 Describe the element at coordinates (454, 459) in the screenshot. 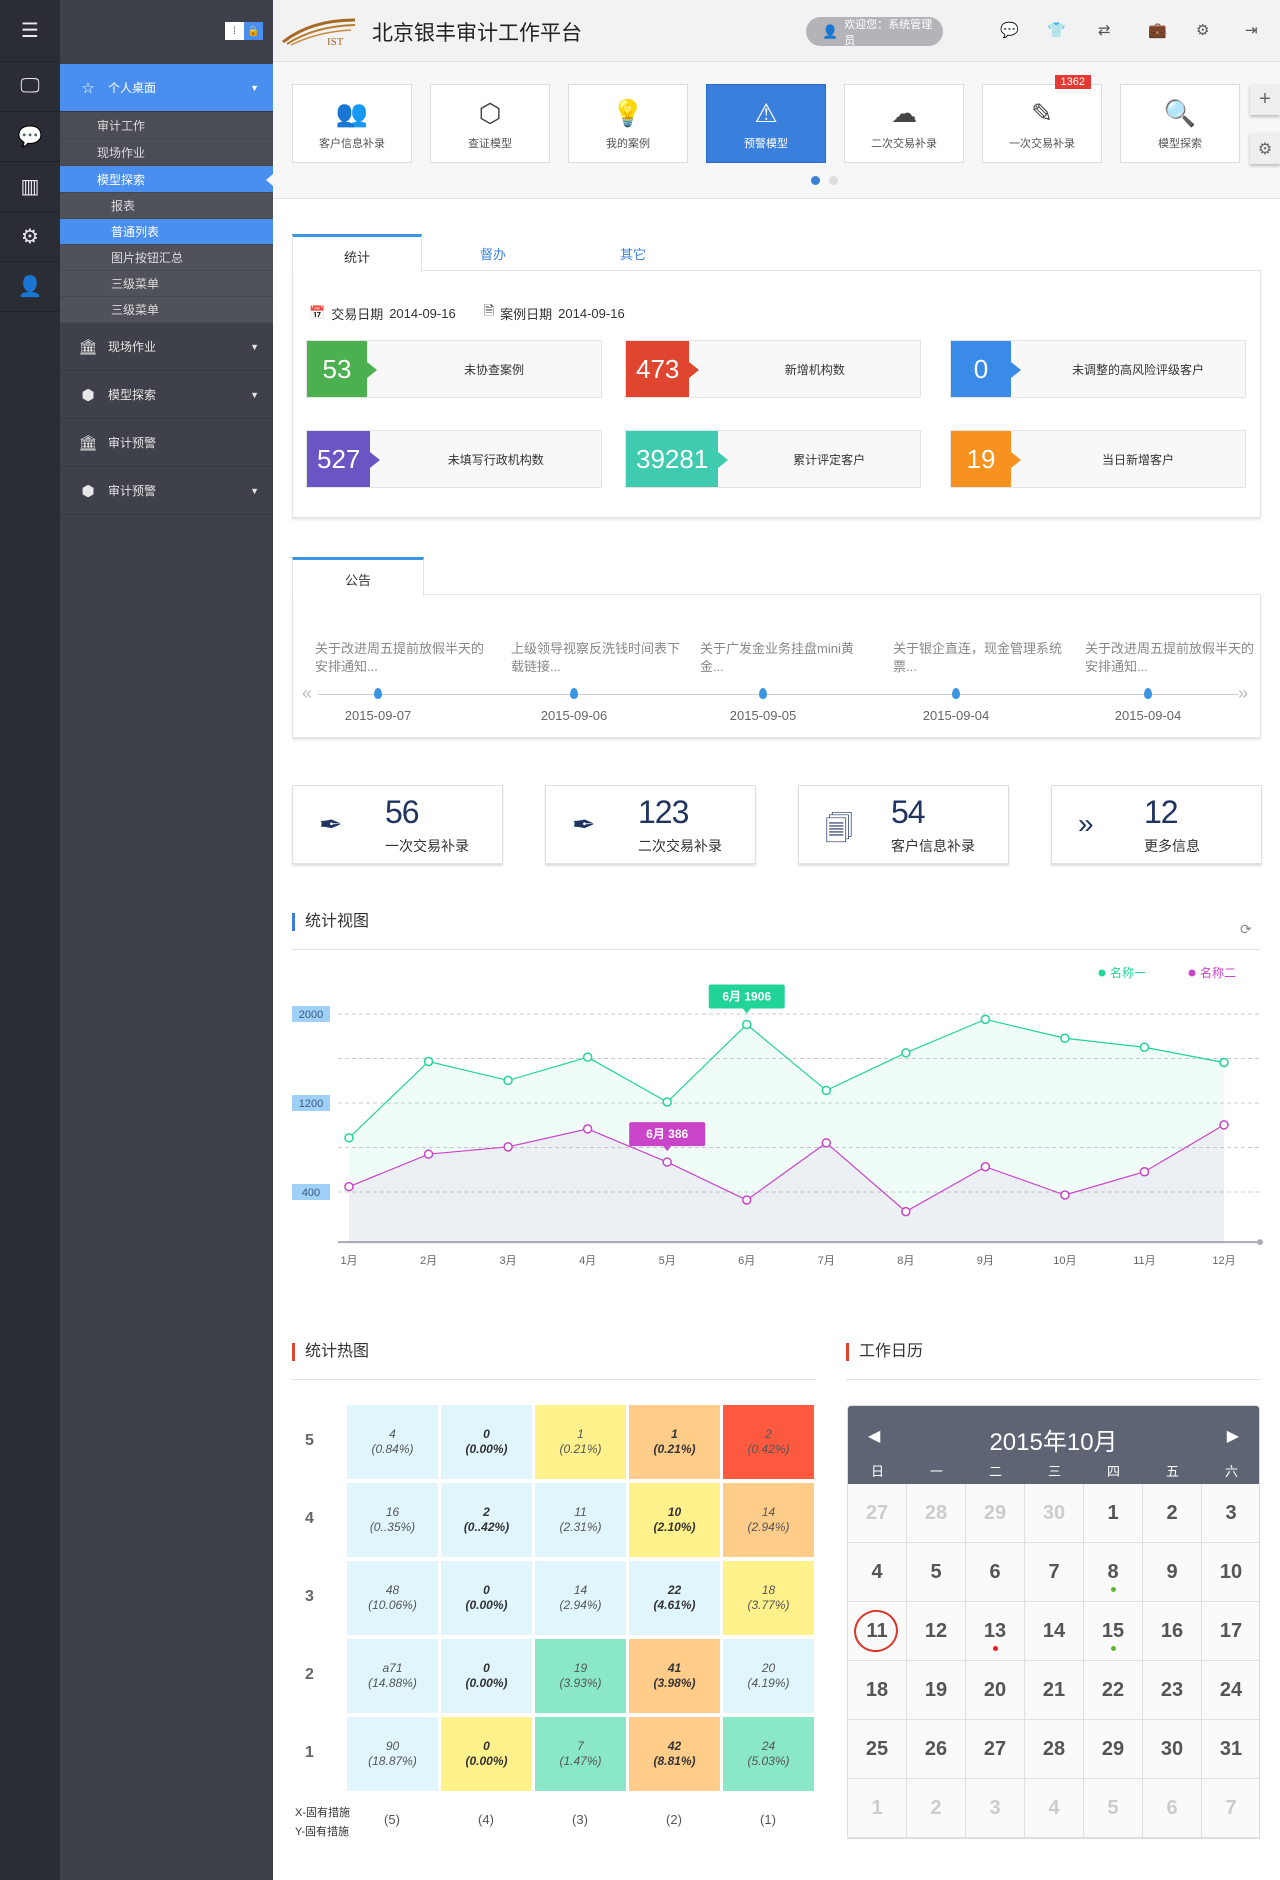

I see `stat-card: 527 未填写行政机构数` at that location.